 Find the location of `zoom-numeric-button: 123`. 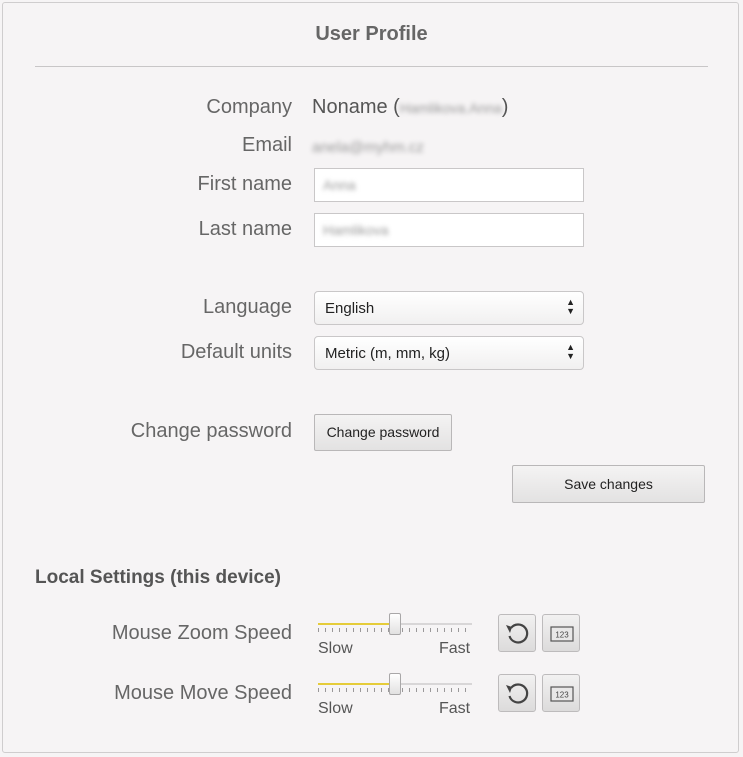

zoom-numeric-button: 123 is located at coordinates (561, 633).